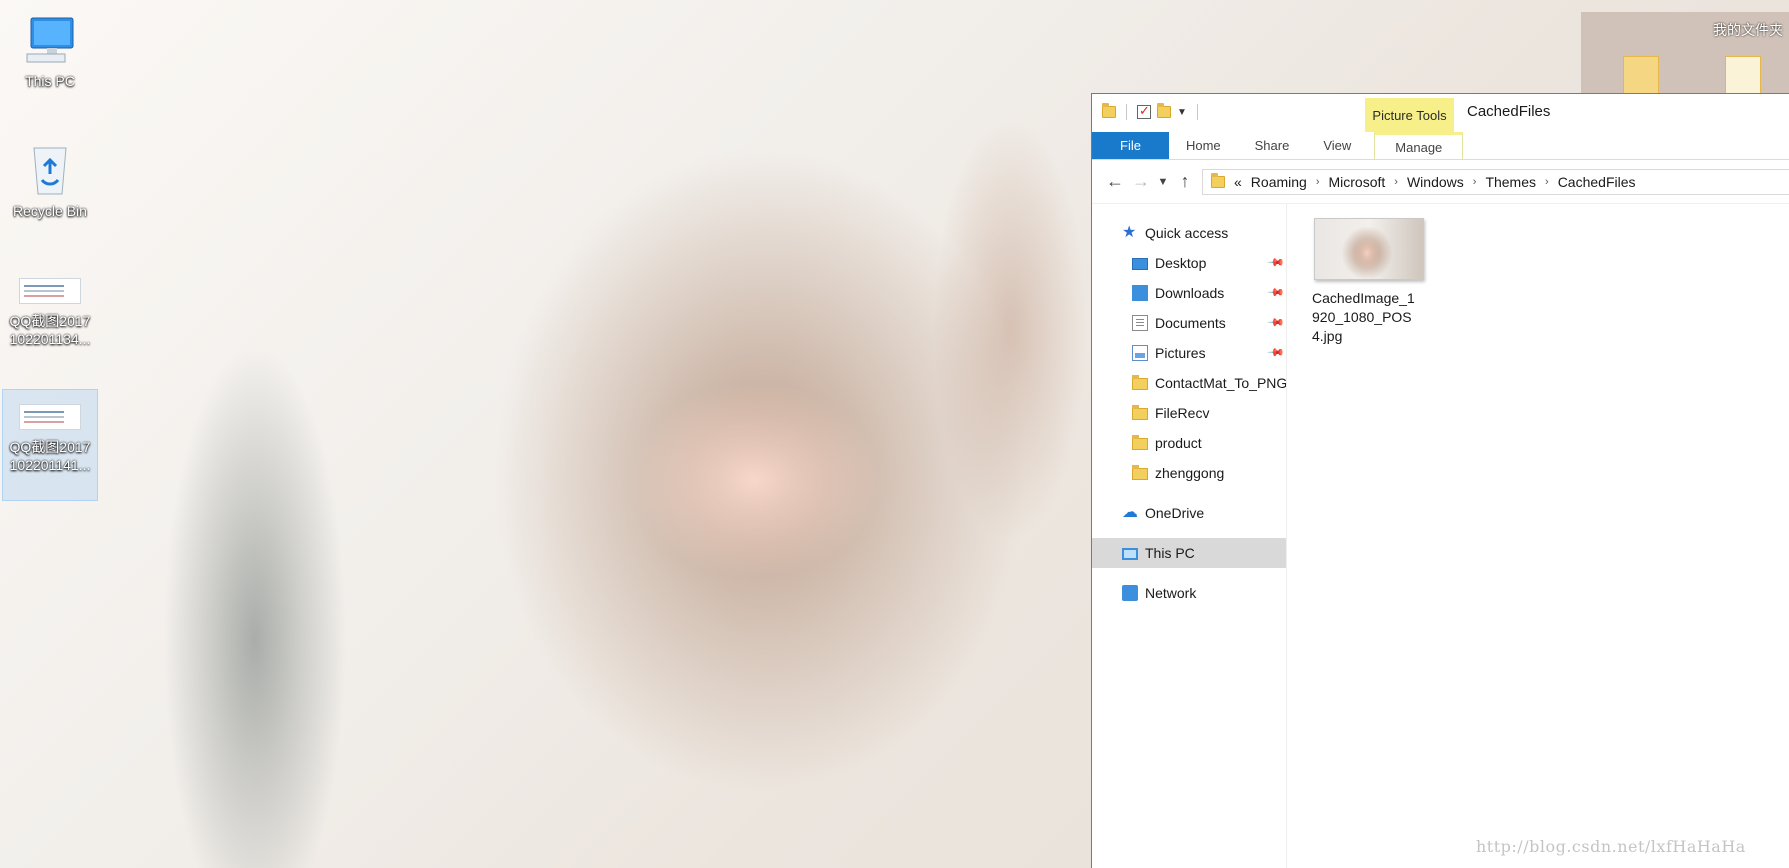 The width and height of the screenshot is (1789, 868). I want to click on customize-toolbar-icon: ▼, so click(1182, 112).